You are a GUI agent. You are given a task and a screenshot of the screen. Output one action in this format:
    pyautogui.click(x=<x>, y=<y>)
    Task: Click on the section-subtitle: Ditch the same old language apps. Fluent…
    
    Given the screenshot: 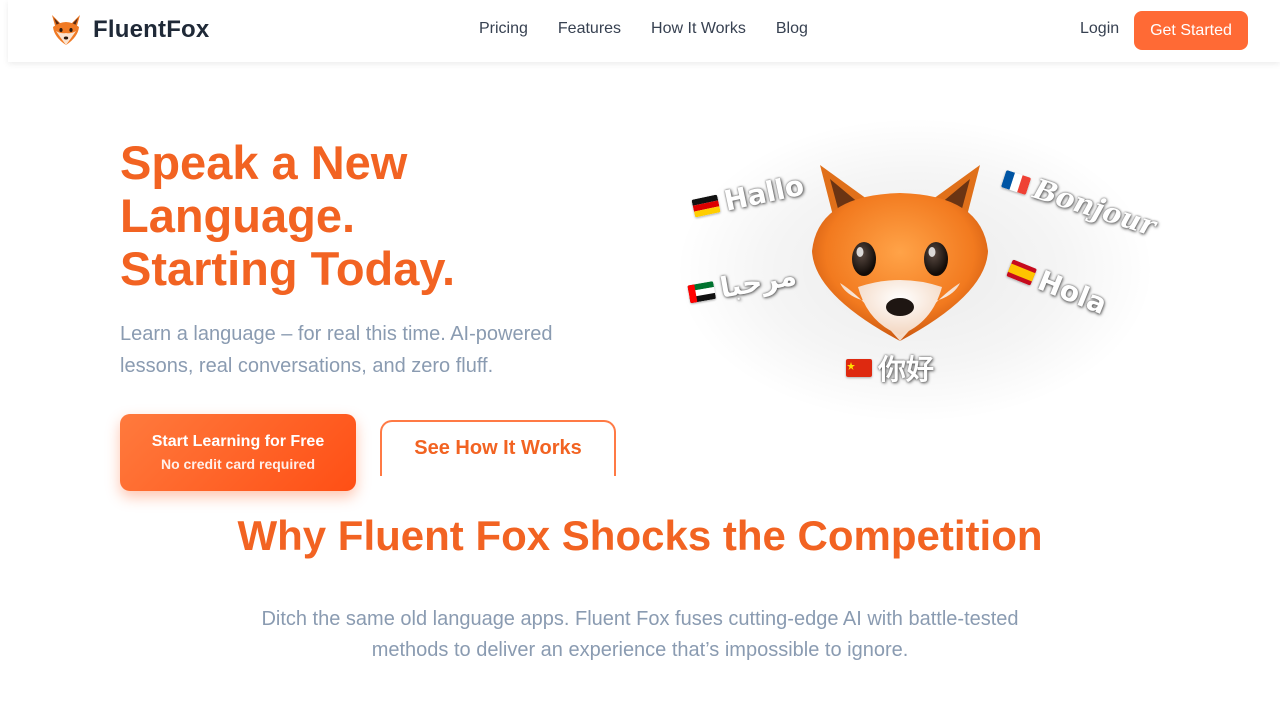 What is the action you would take?
    pyautogui.click(x=640, y=634)
    